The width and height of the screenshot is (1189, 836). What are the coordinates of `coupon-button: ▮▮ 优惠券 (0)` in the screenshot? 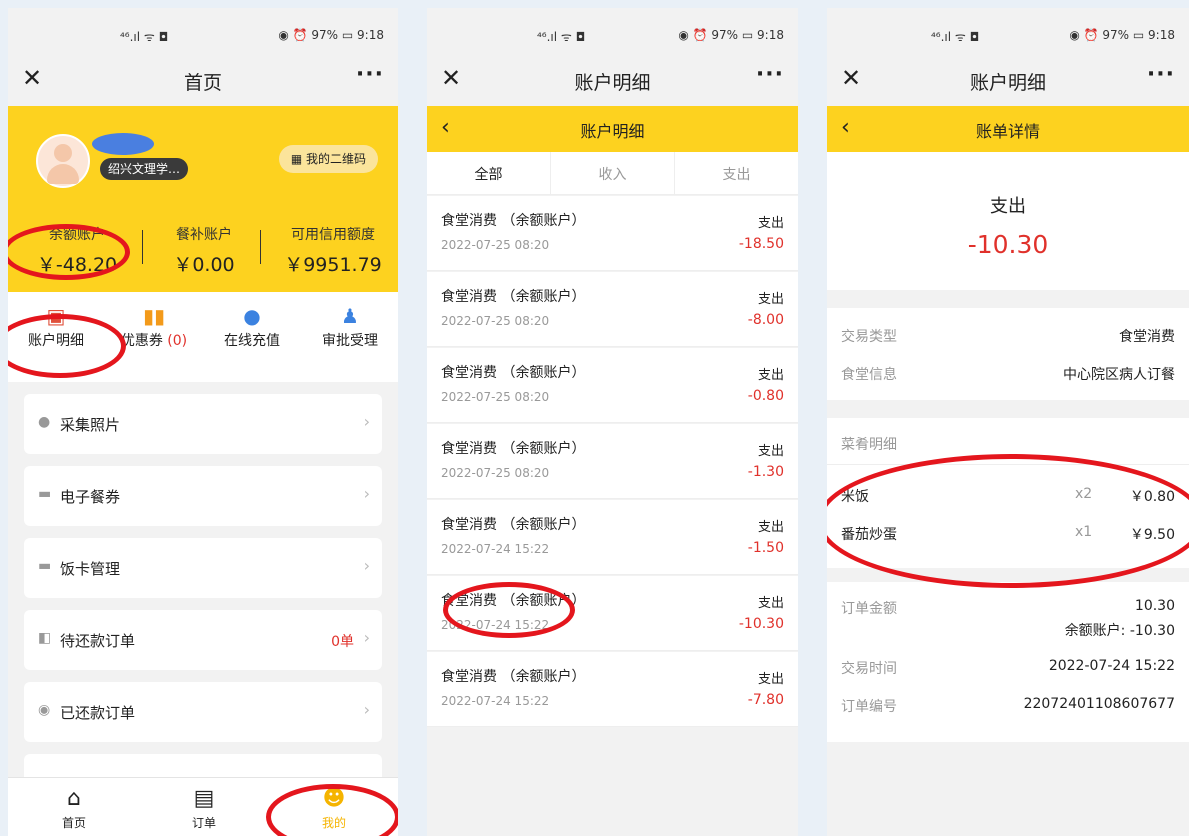 It's located at (154, 327).